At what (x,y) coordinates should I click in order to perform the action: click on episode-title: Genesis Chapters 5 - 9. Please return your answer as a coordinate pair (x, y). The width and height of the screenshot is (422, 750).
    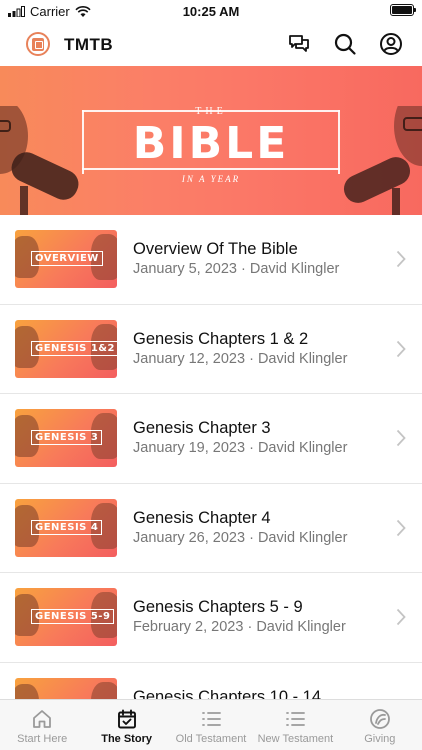
    Looking at the image, I should click on (218, 607).